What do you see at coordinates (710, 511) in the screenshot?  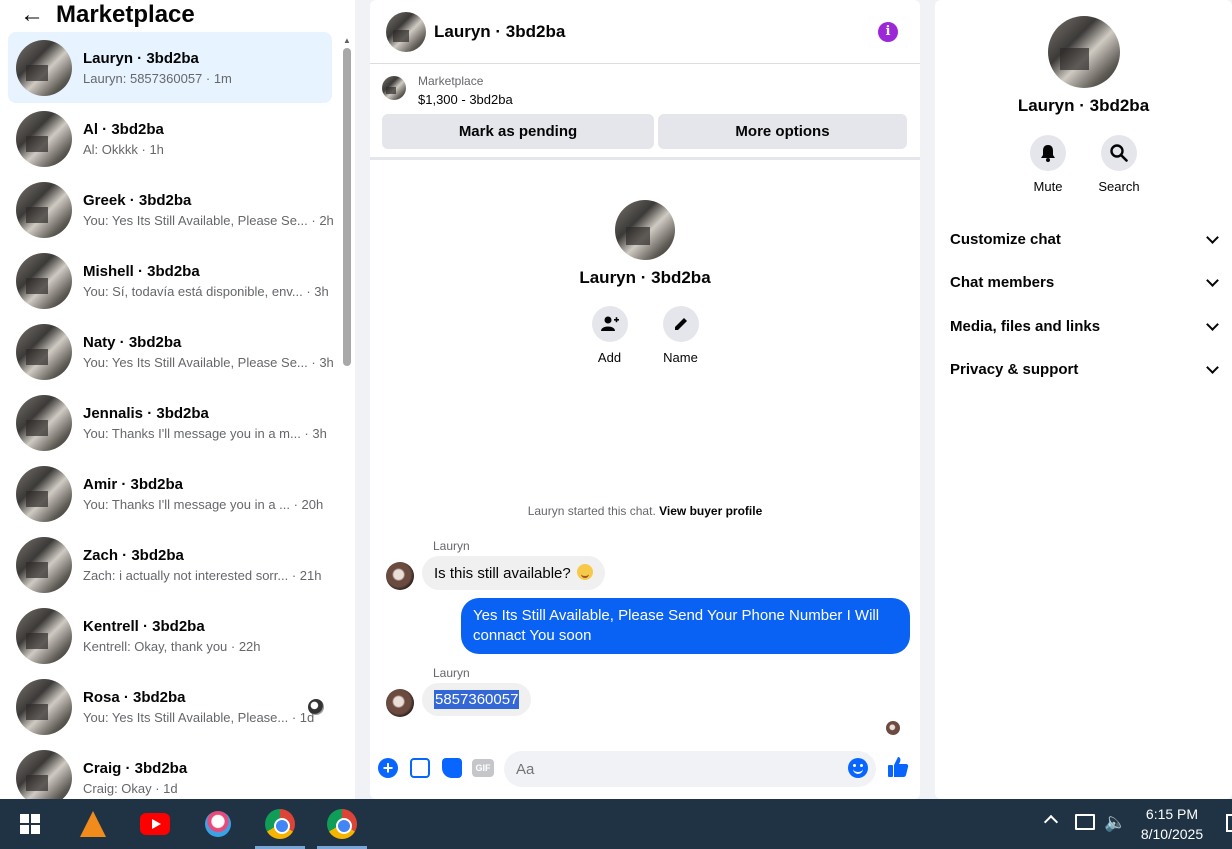 I see `view-buyer-profile-link: View buyer profile` at bounding box center [710, 511].